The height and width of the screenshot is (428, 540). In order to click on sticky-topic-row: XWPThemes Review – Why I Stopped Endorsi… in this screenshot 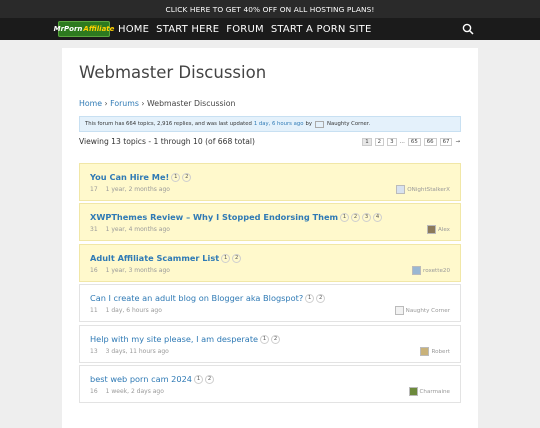, I will do `click(270, 222)`.